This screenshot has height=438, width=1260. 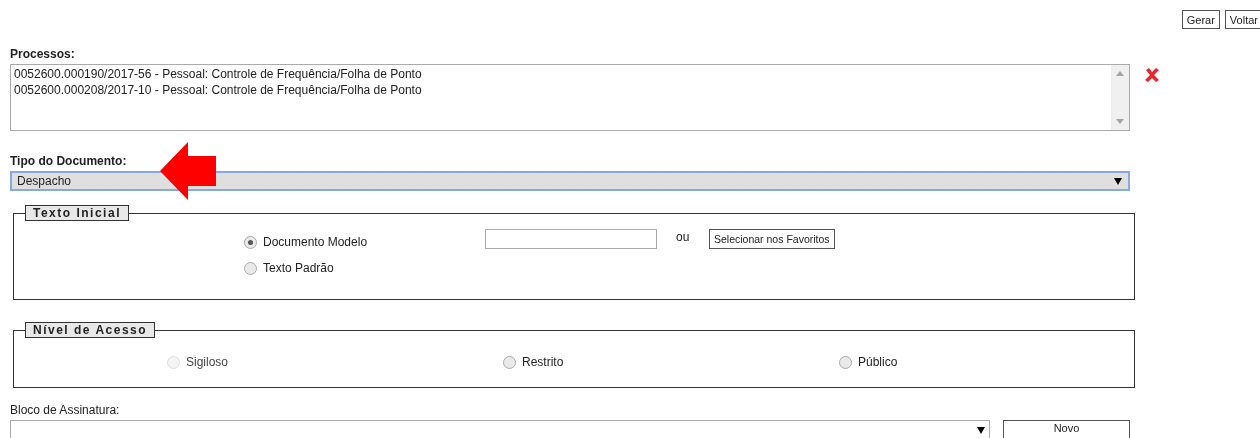 I want to click on favorites-button: Selecionar nos Favoritos, so click(x=772, y=239).